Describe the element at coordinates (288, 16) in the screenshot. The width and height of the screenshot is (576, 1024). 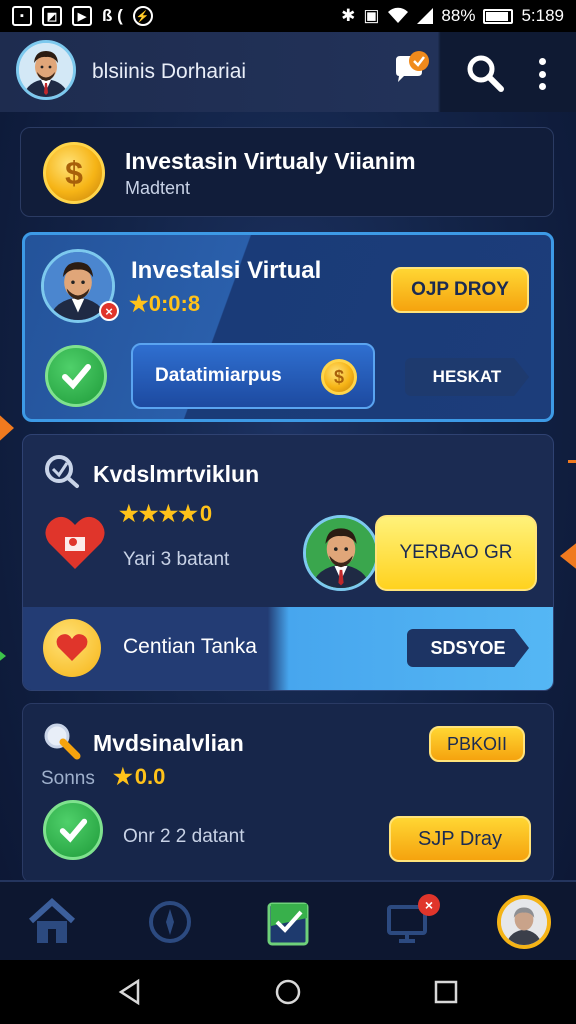
I see `status-bar: ▪ ◩ ▶ ß ( ⚡ ✱ ▣ 88% 5:189` at that location.